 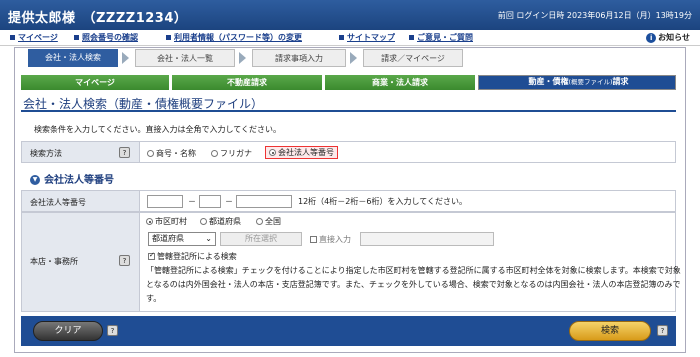 What do you see at coordinates (182, 239) in the screenshot?
I see `prefecture-select: 都道府県 ⌄` at bounding box center [182, 239].